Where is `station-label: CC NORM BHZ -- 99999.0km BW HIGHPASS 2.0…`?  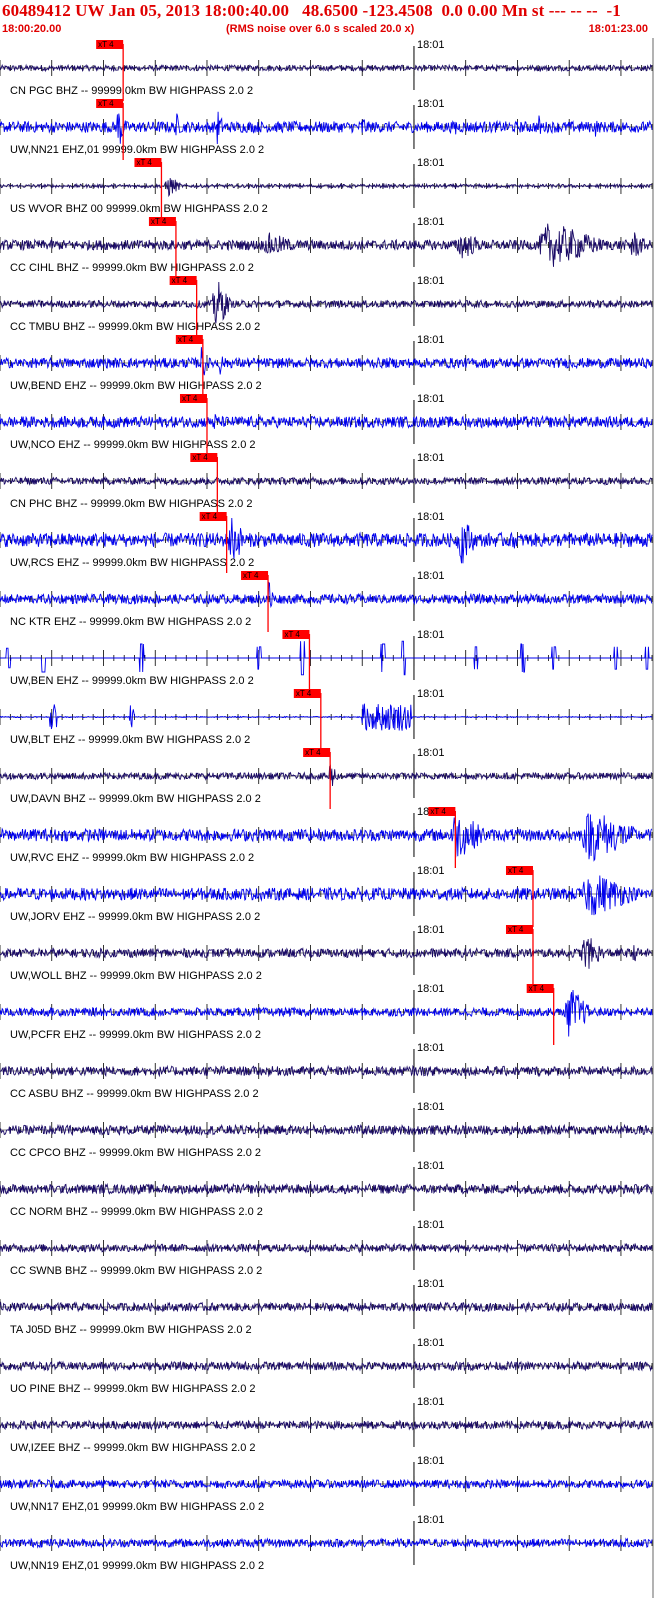
station-label: CC NORM BHZ -- 99999.0km BW HIGHPASS 2.0… is located at coordinates (136, 1212).